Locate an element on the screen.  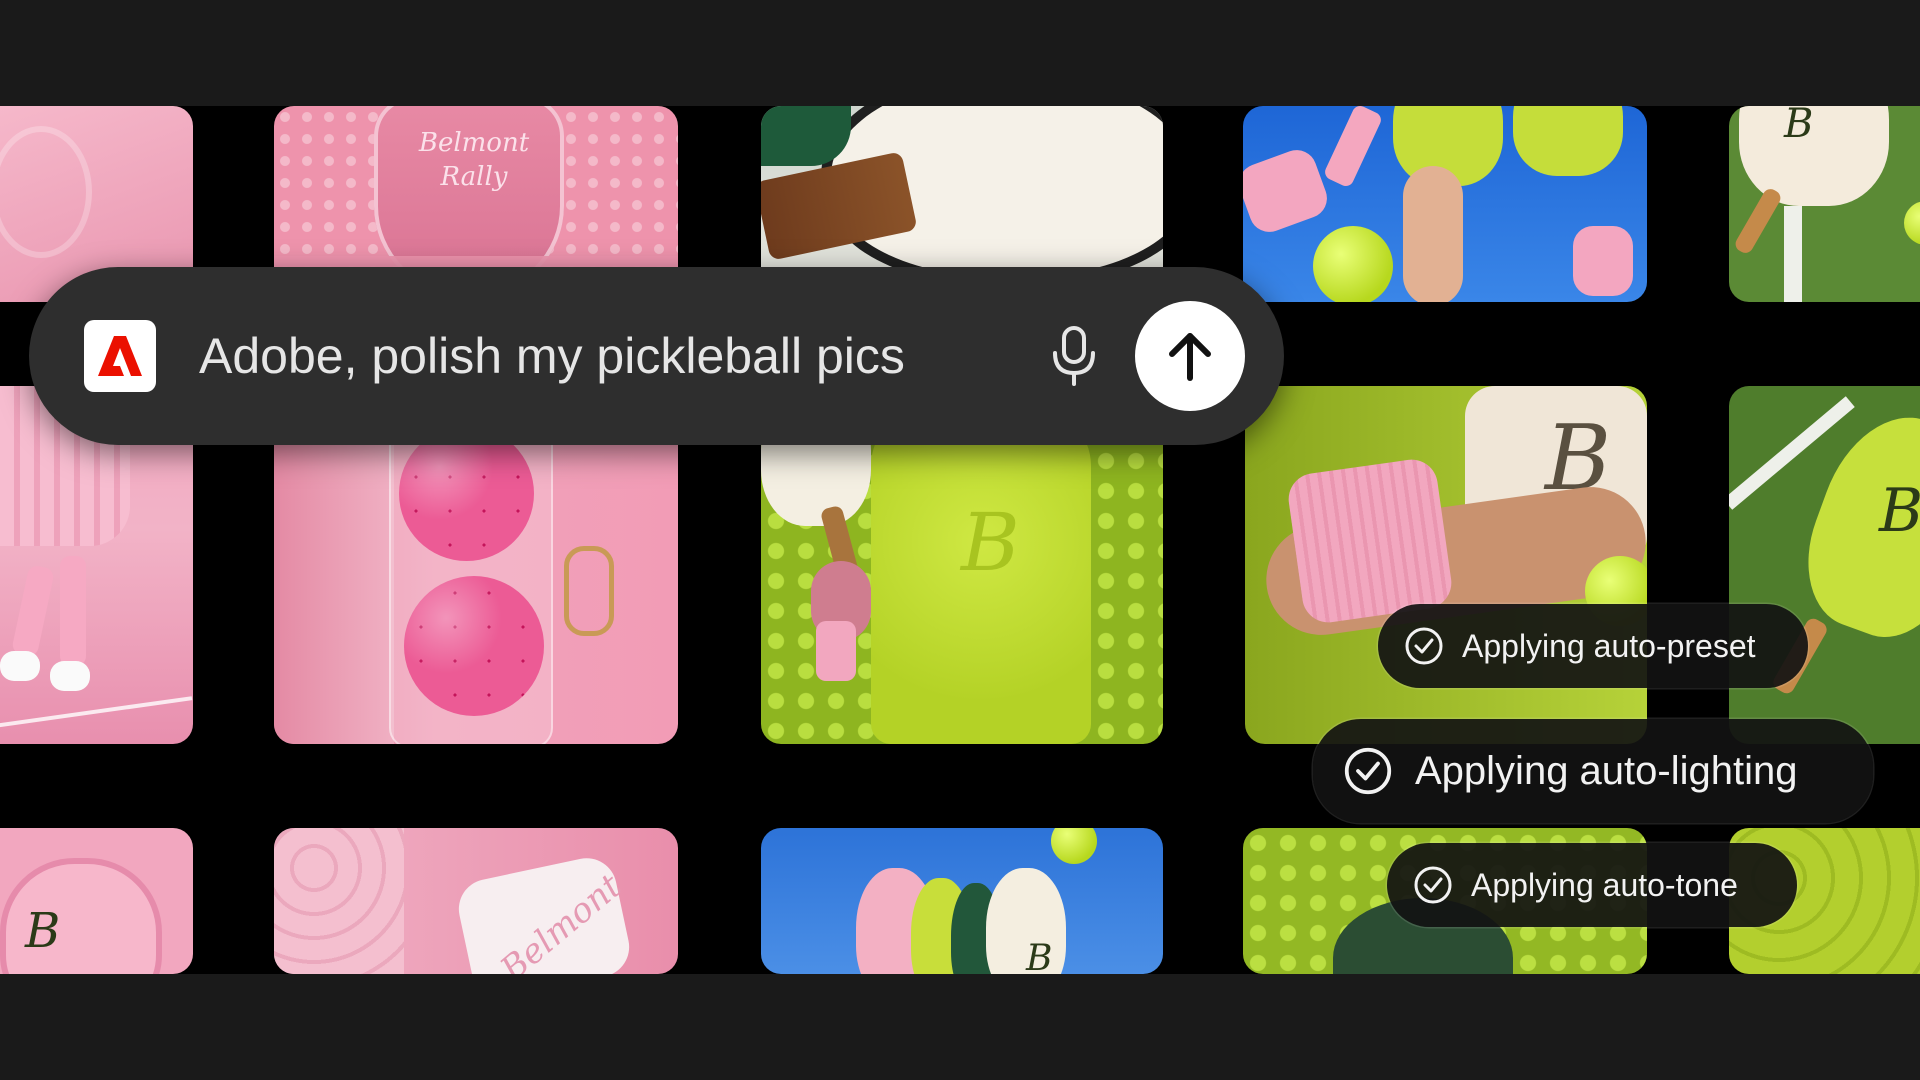
photo-tile-paddle-court: B is located at coordinates (1824, 204).